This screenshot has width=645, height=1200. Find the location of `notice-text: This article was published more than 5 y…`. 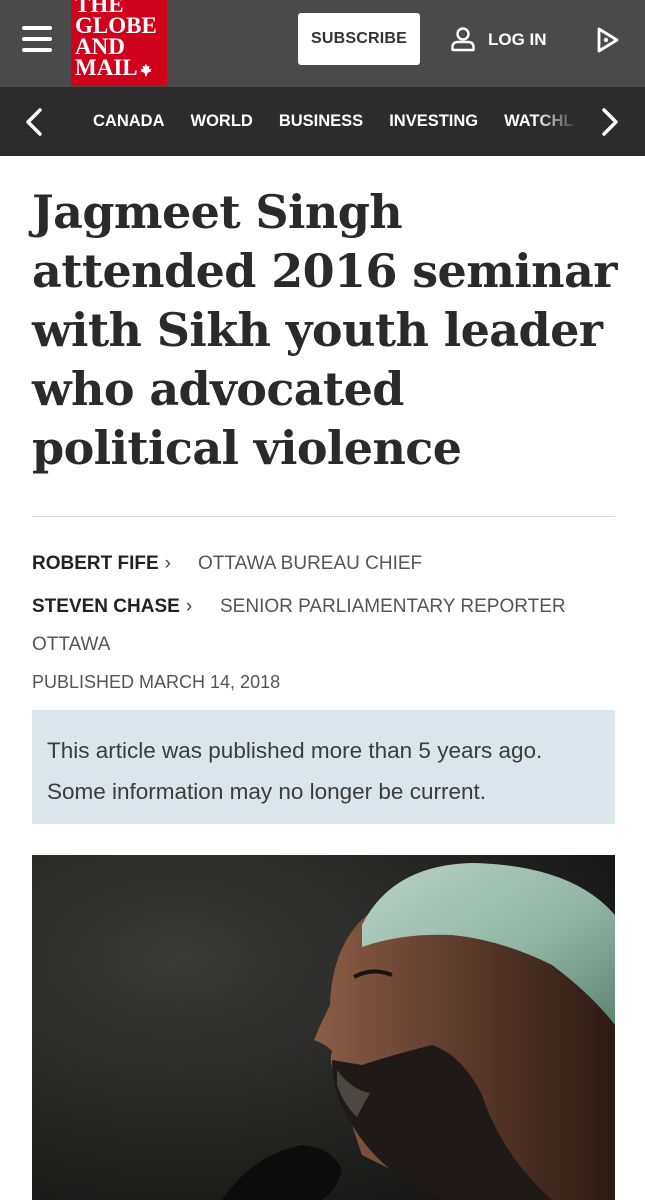

notice-text: This article was published more than 5 y… is located at coordinates (295, 750).